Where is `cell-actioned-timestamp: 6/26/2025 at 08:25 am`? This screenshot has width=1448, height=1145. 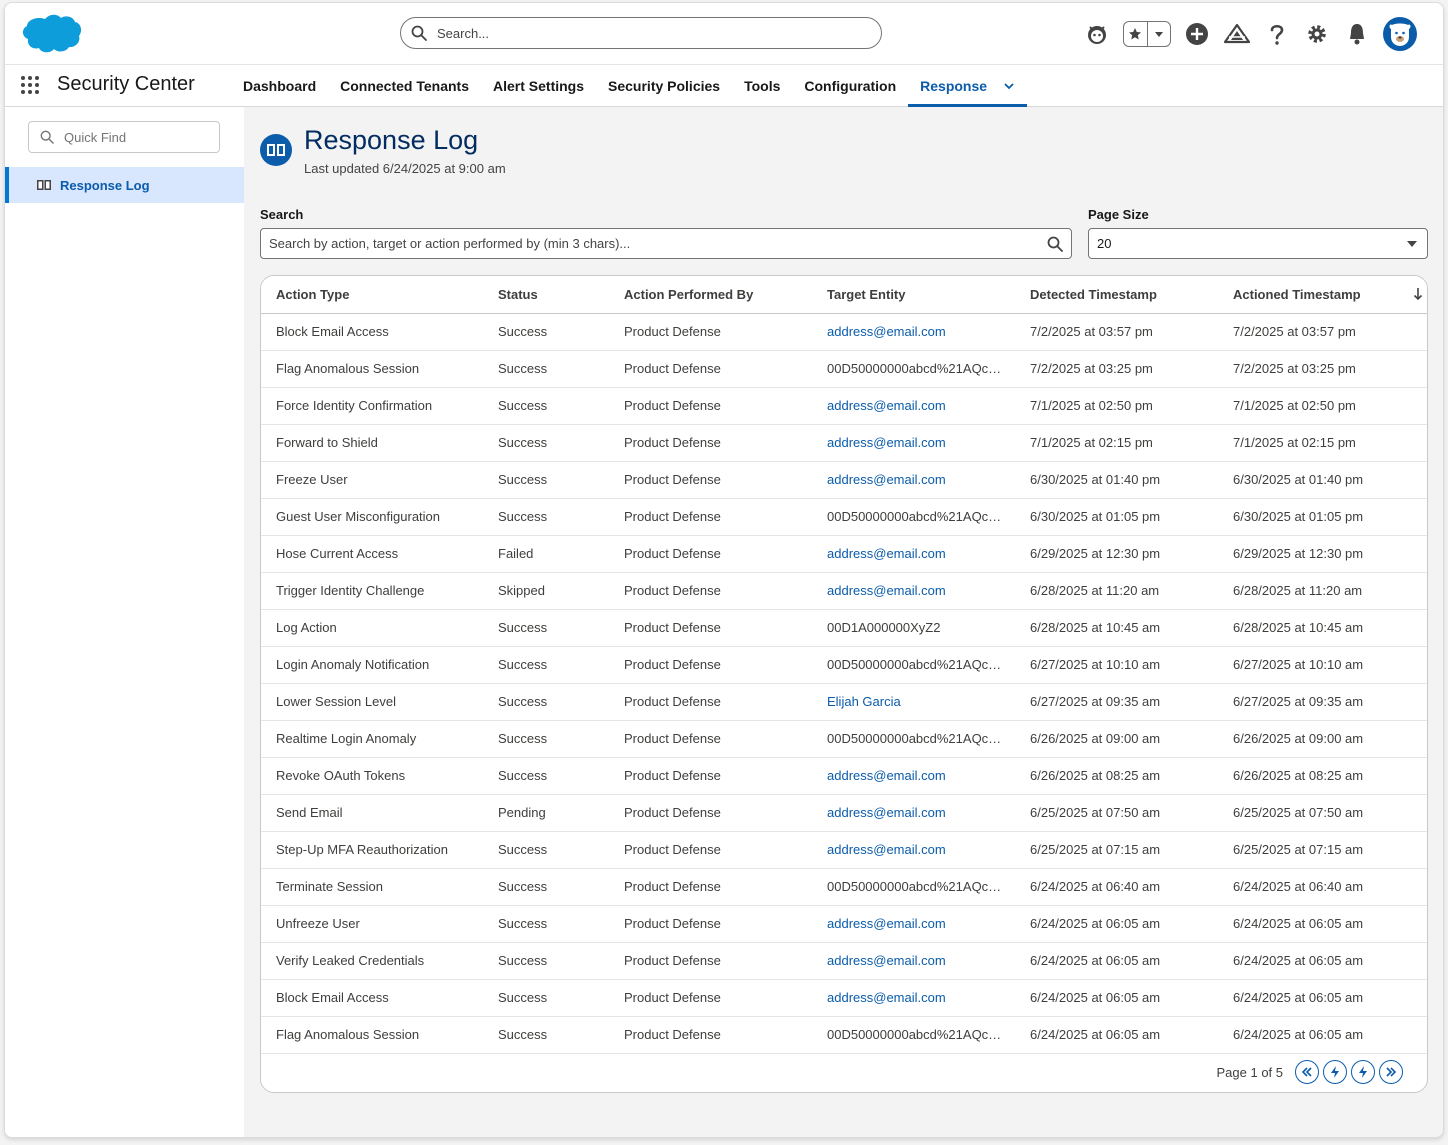 cell-actioned-timestamp: 6/26/2025 at 08:25 am is located at coordinates (1322, 776).